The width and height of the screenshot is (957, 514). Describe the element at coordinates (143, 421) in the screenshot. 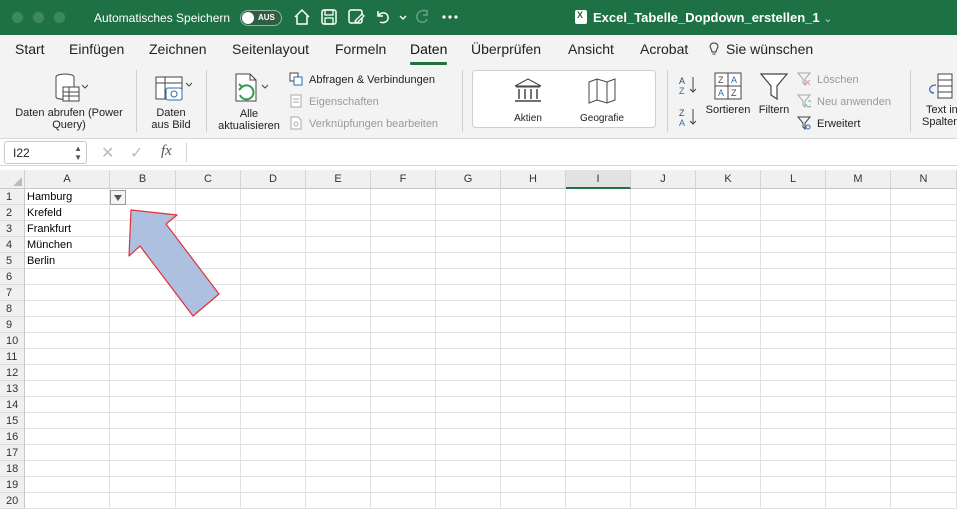

I see `cell-b15` at that location.